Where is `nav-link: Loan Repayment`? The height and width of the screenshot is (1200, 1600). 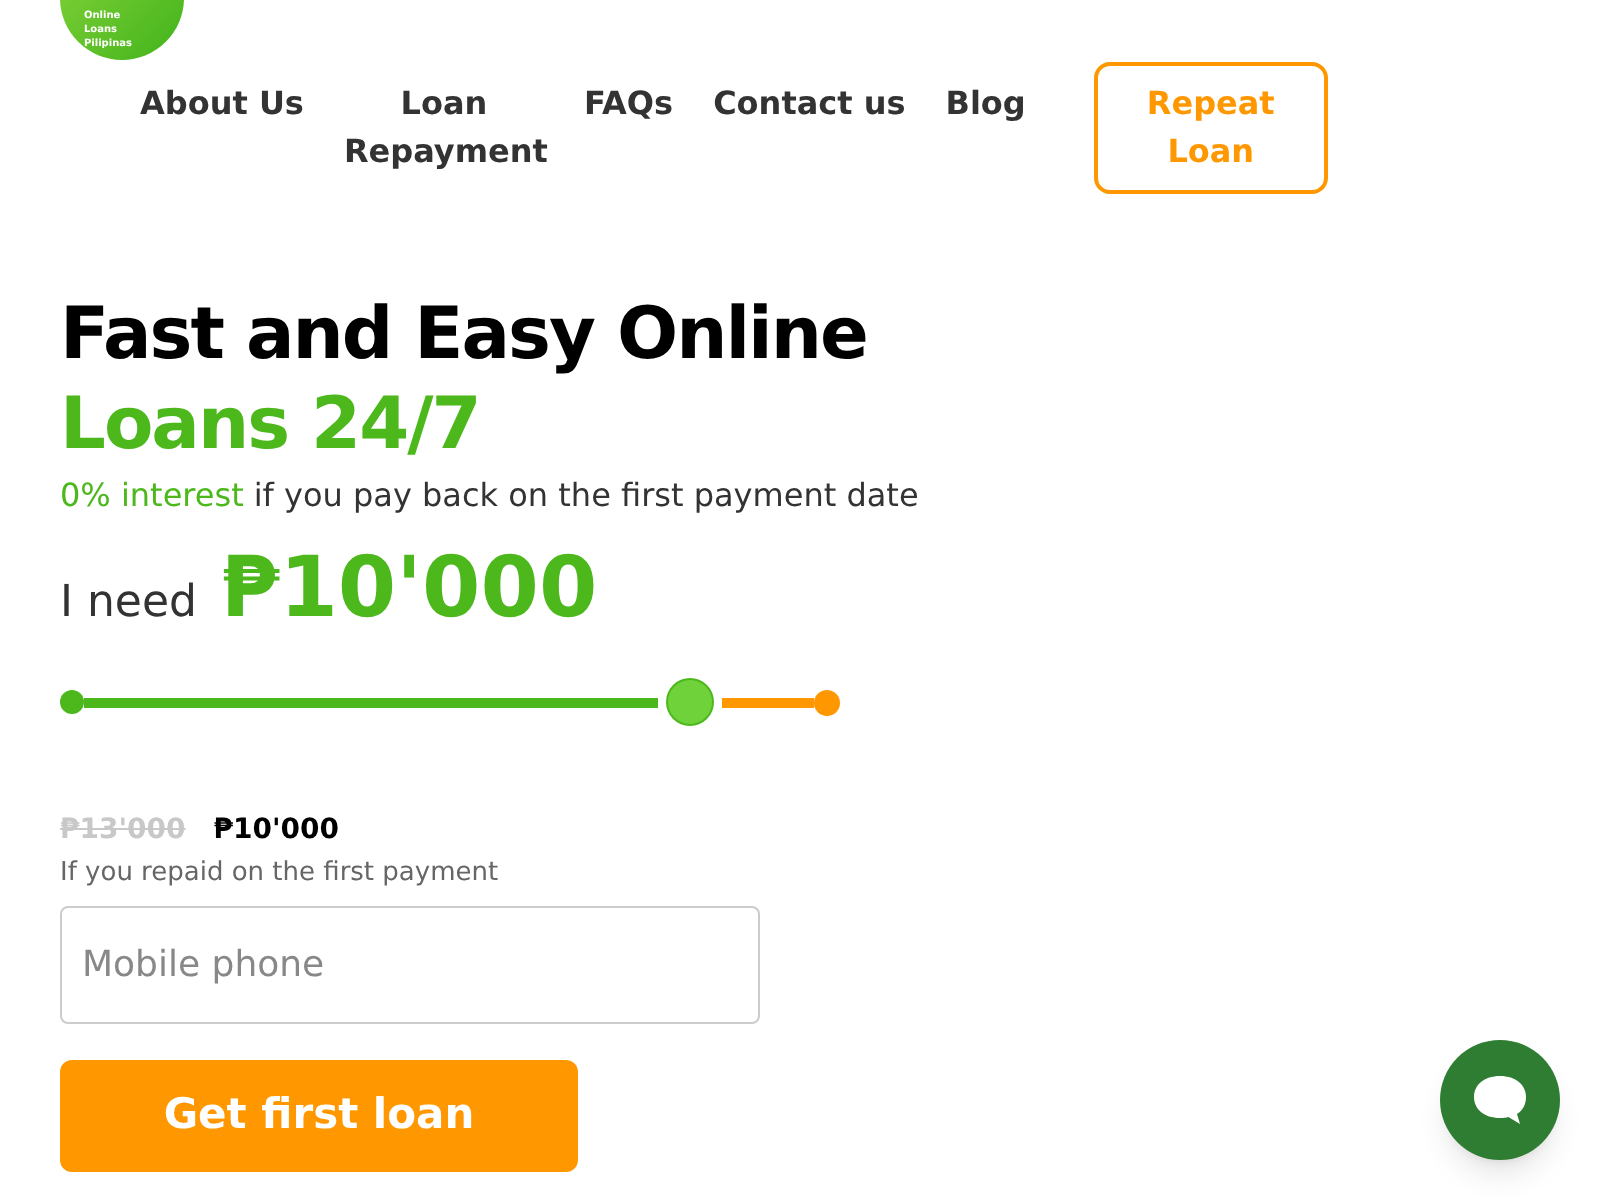 nav-link: Loan Repayment is located at coordinates (443, 119).